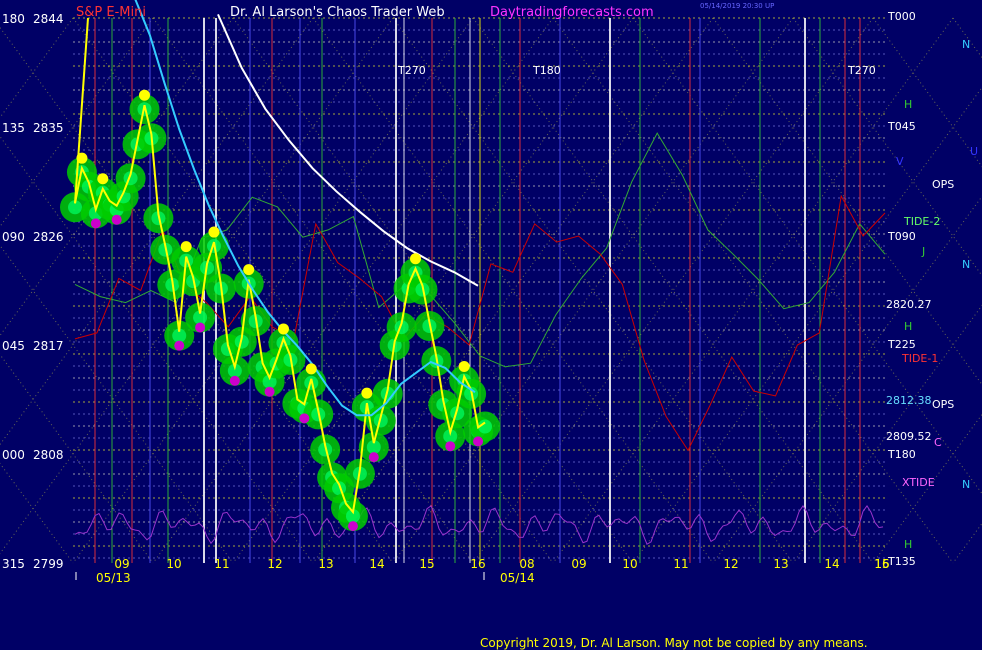 This screenshot has width=982, height=650. Describe the element at coordinates (901, 126) in the screenshot. I see `right-label: T045` at that location.